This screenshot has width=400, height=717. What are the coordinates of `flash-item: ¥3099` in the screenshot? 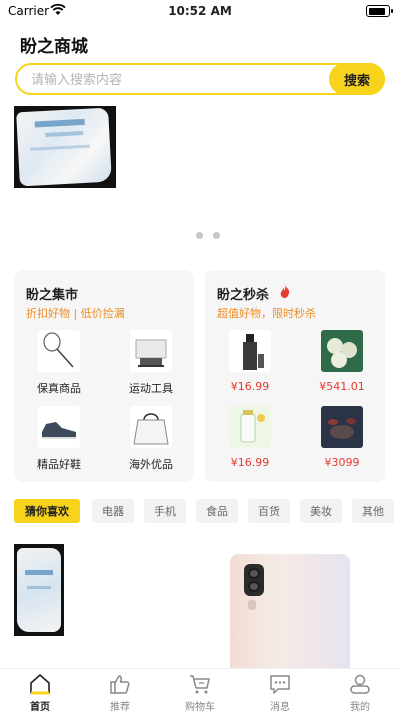 It's located at (342, 437).